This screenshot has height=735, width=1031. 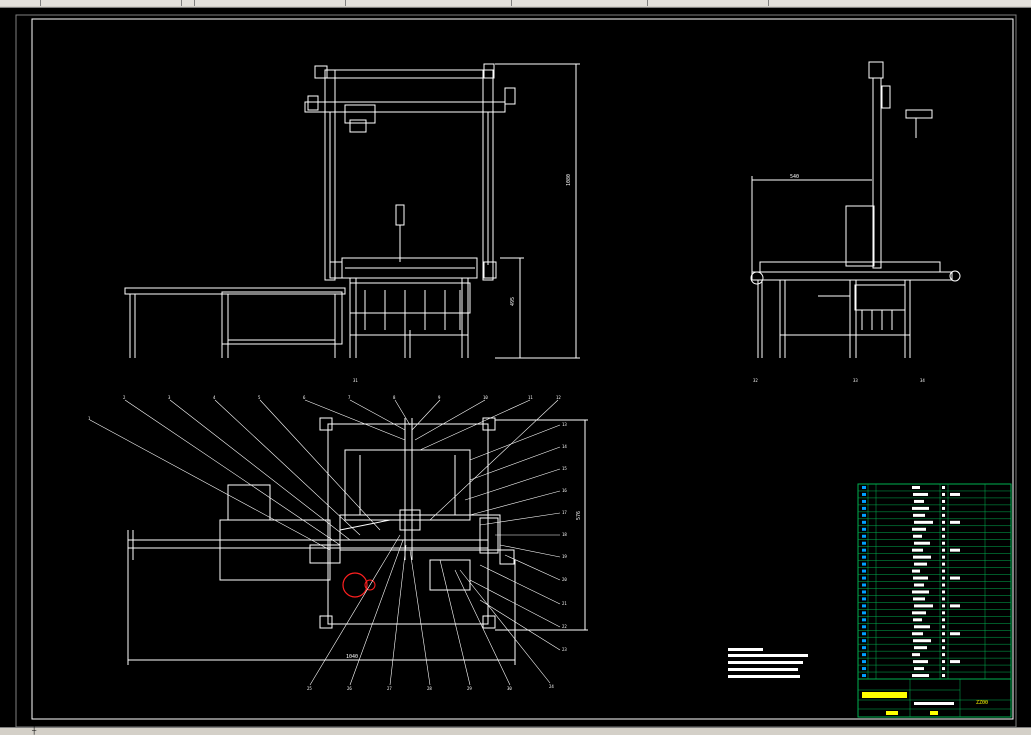 I want to click on highlight-circle, so click(x=355, y=585).